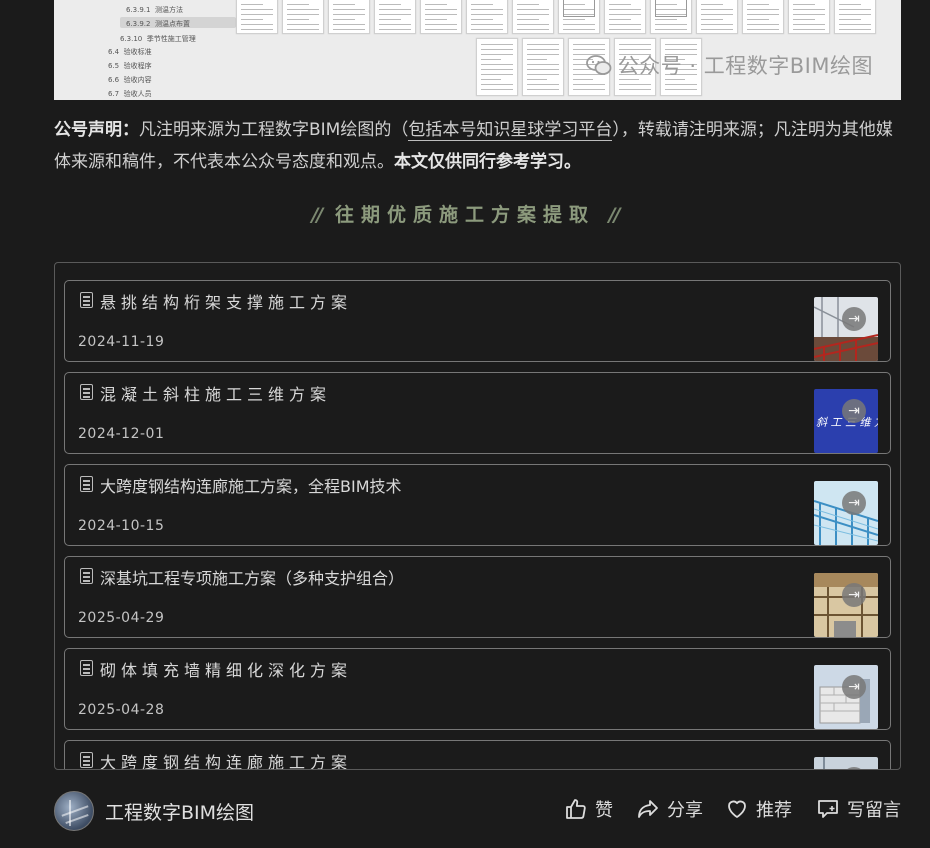  Describe the element at coordinates (477, 505) in the screenshot. I see `article-card: 大跨度钢结构连廊施工方案，全程BIM技术 2024-10-15 ⇥` at that location.